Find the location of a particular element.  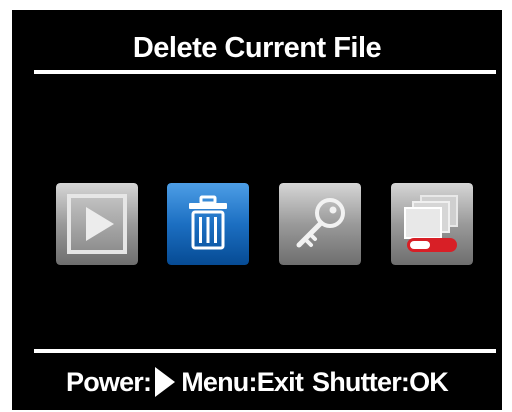

play-icon is located at coordinates (97, 224).